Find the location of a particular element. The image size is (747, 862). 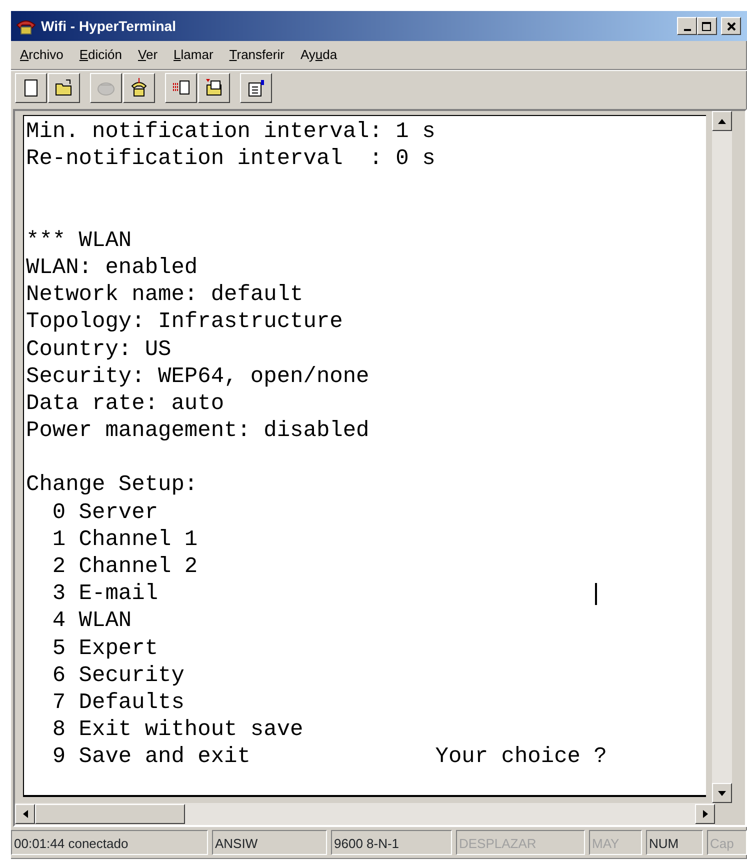

maximize-icon is located at coordinates (707, 26).